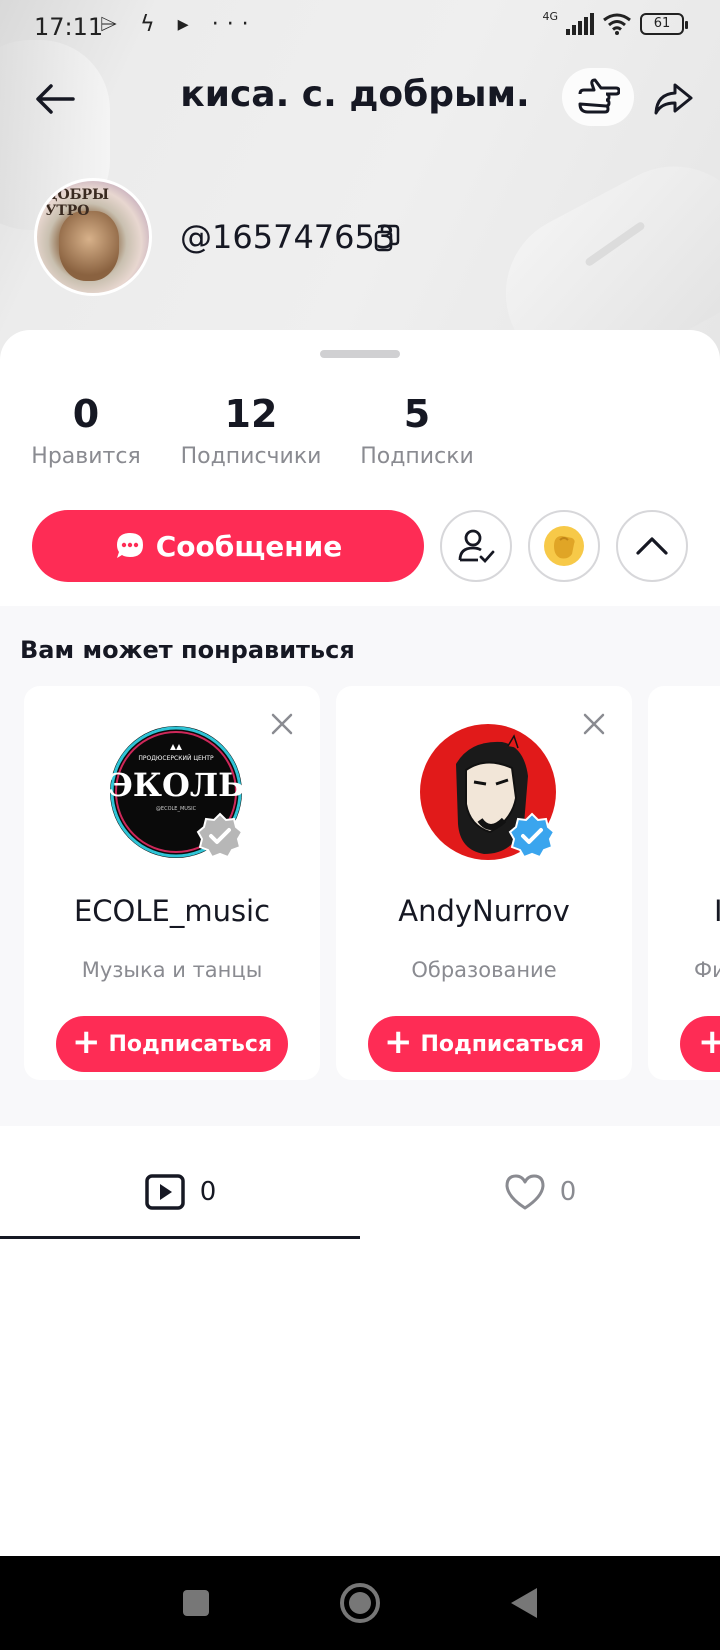 The height and width of the screenshot is (1650, 720). I want to click on battery-icon: 61, so click(664, 24).